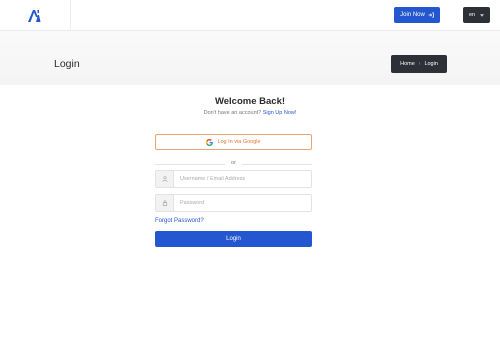 The image size is (500, 348). Describe the element at coordinates (242, 203) in the screenshot. I see `password-input` at that location.